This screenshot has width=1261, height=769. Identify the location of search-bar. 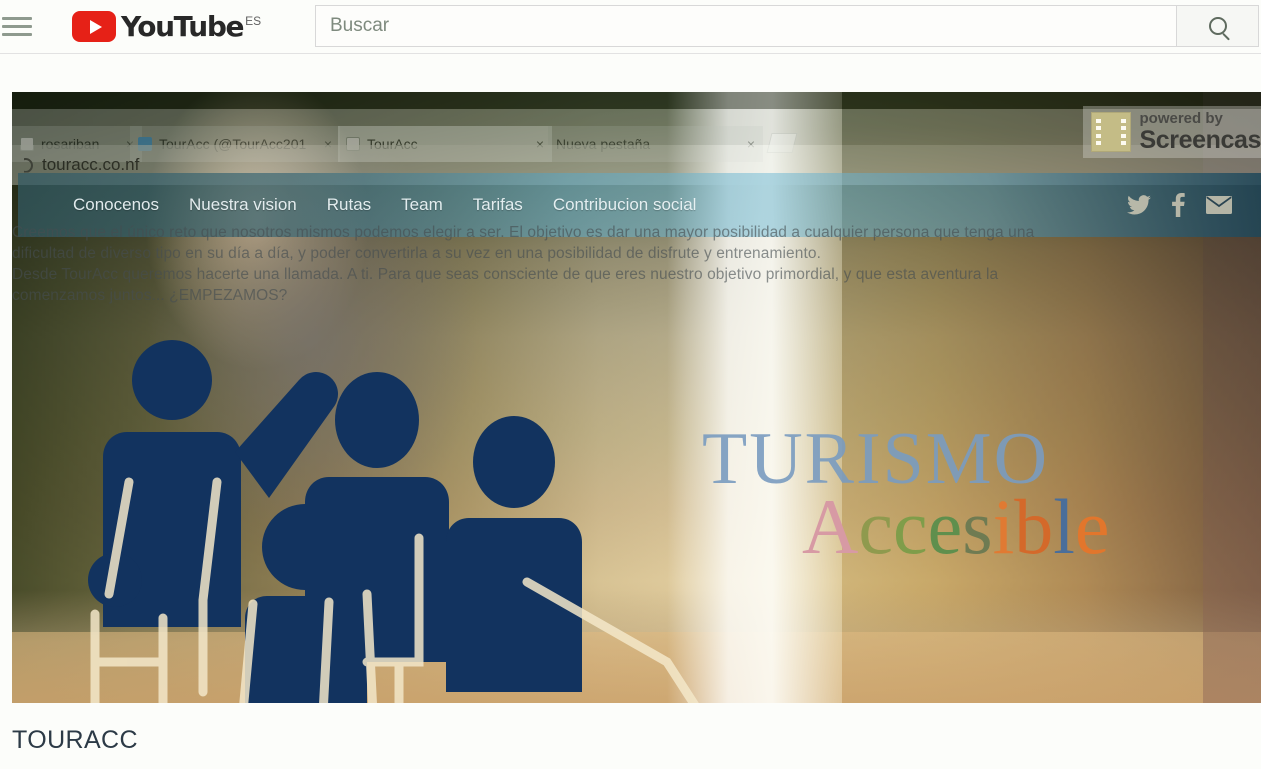
(787, 26).